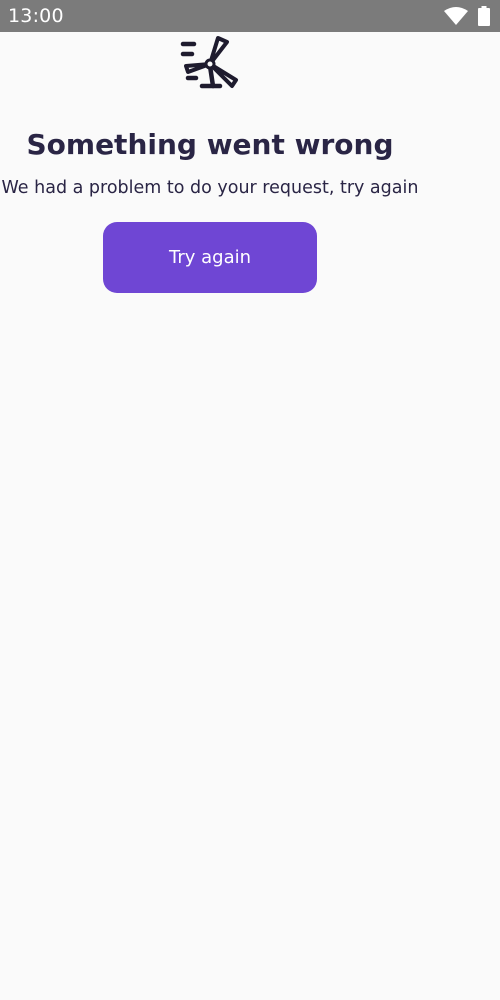 This screenshot has width=500, height=1000. I want to click on status-bar: 13:00, so click(250, 16).